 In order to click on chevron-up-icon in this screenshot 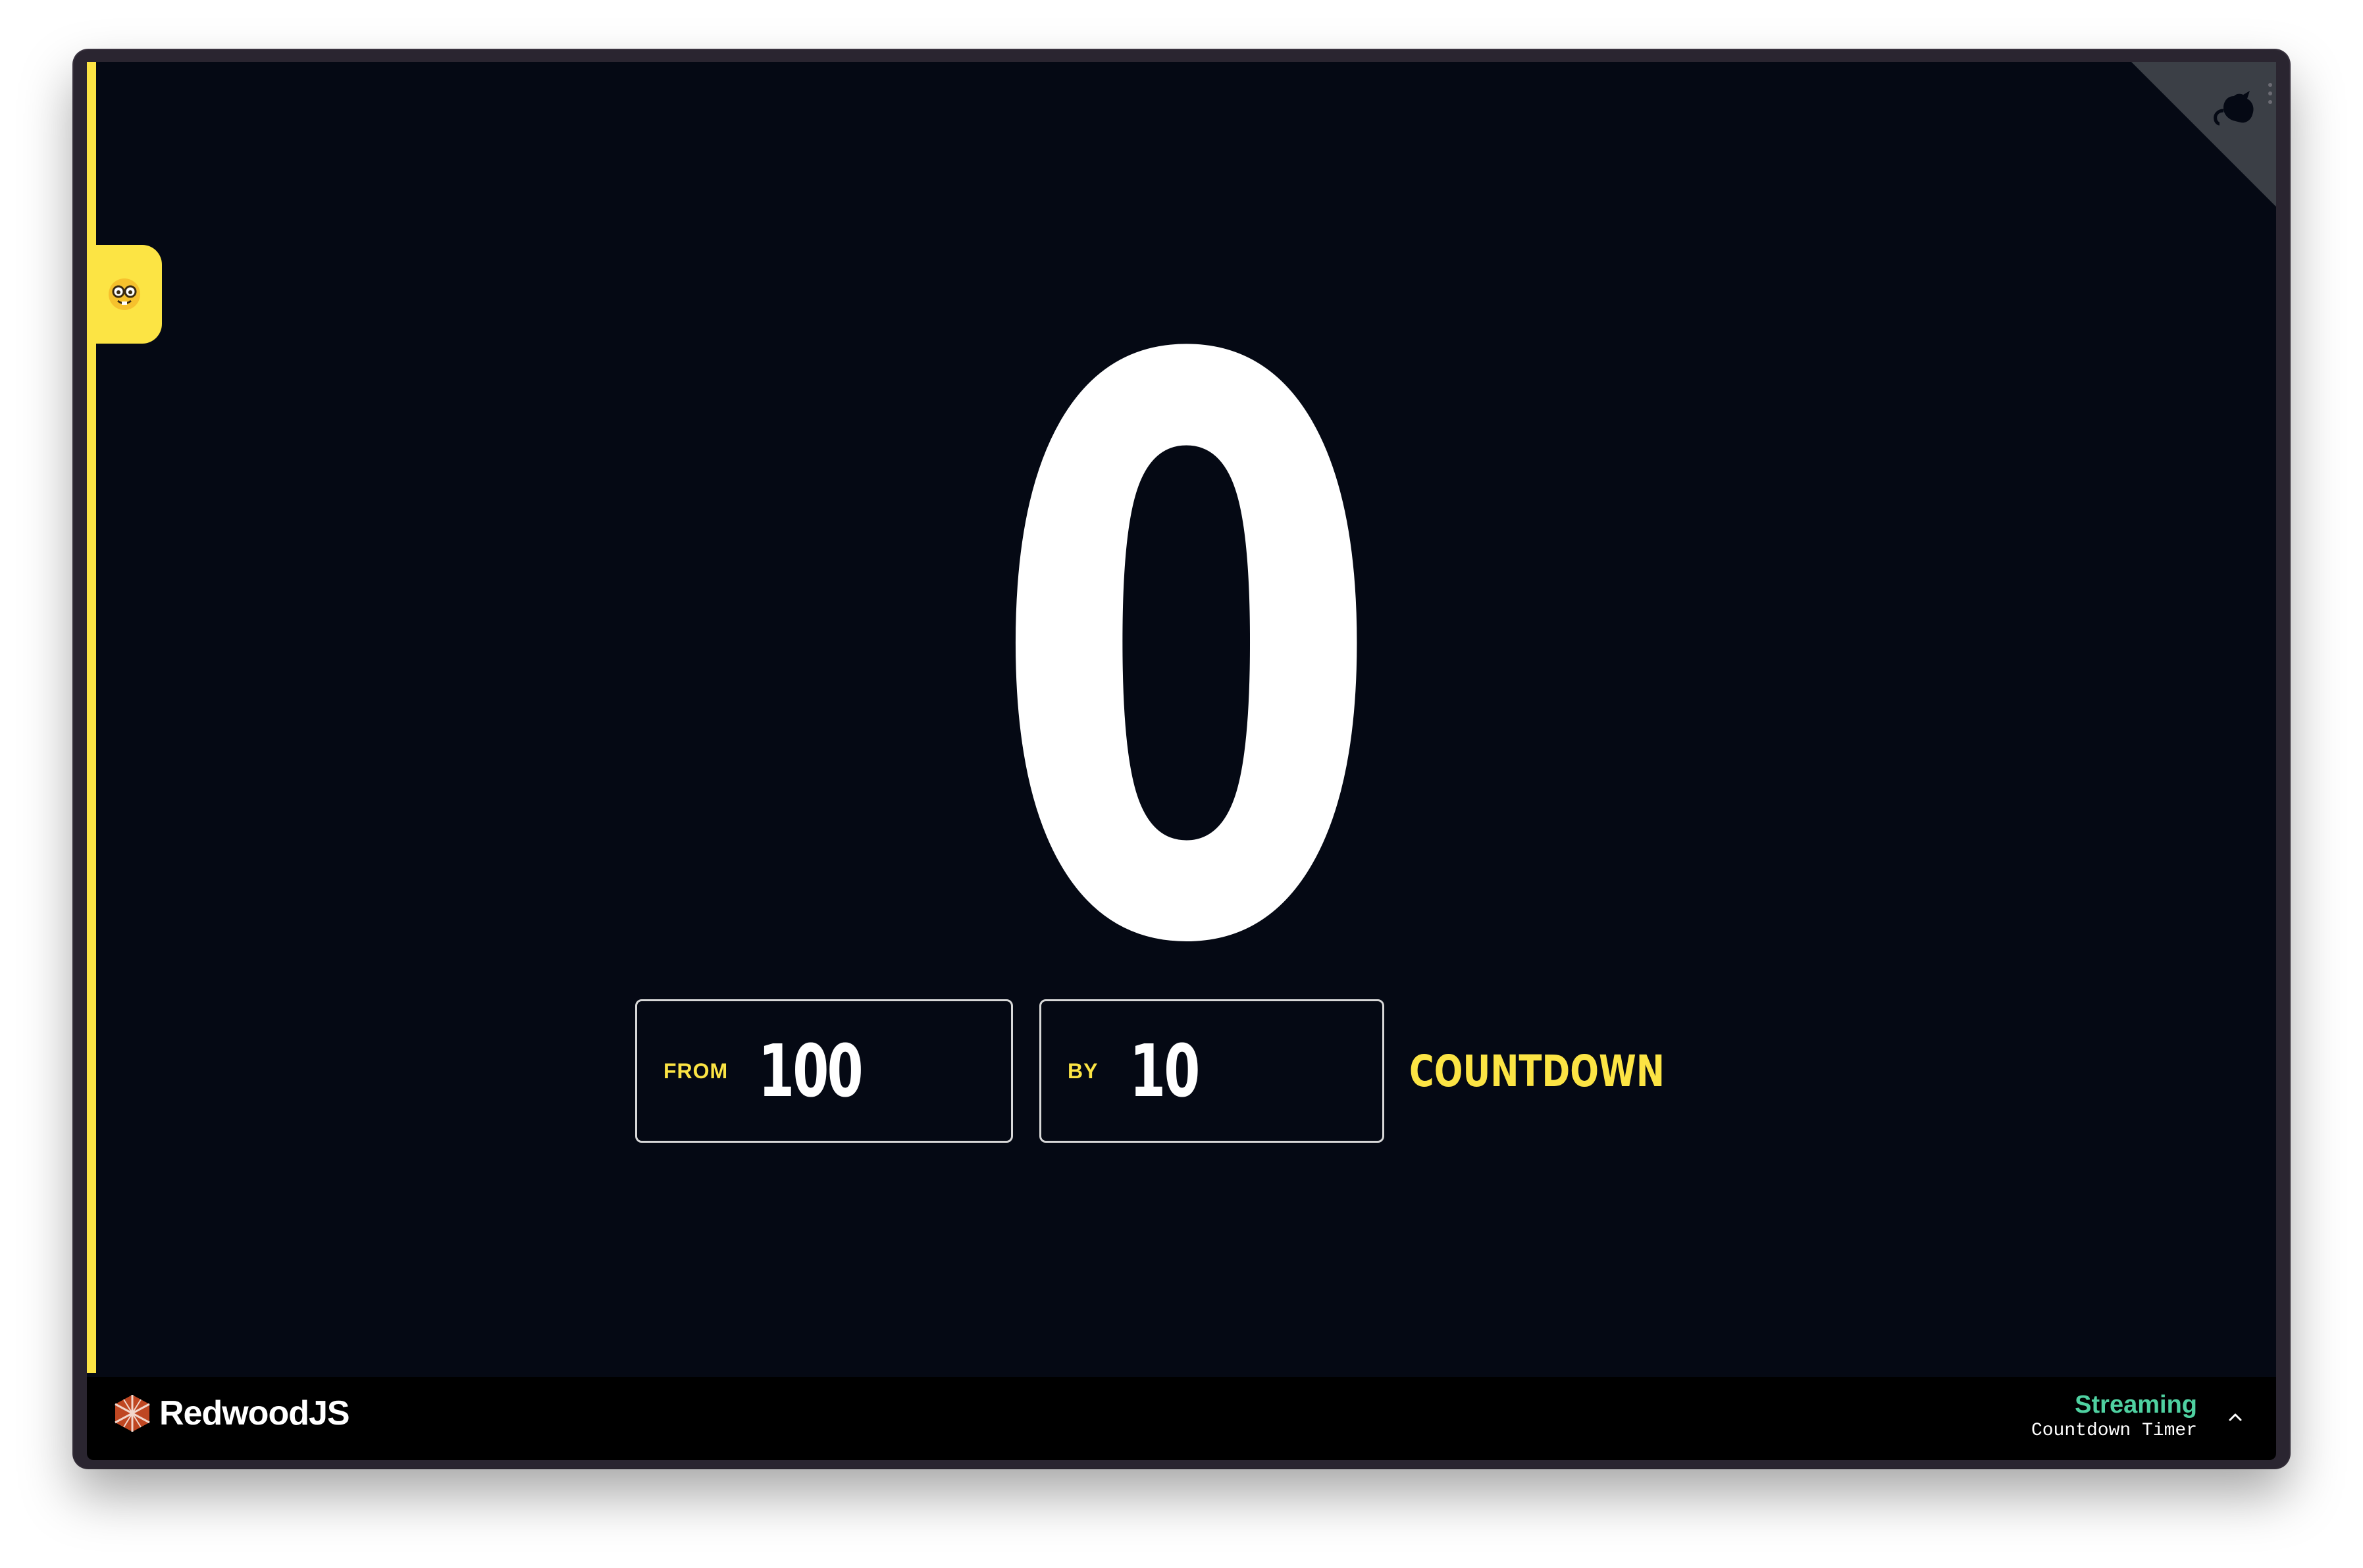, I will do `click(2235, 1416)`.